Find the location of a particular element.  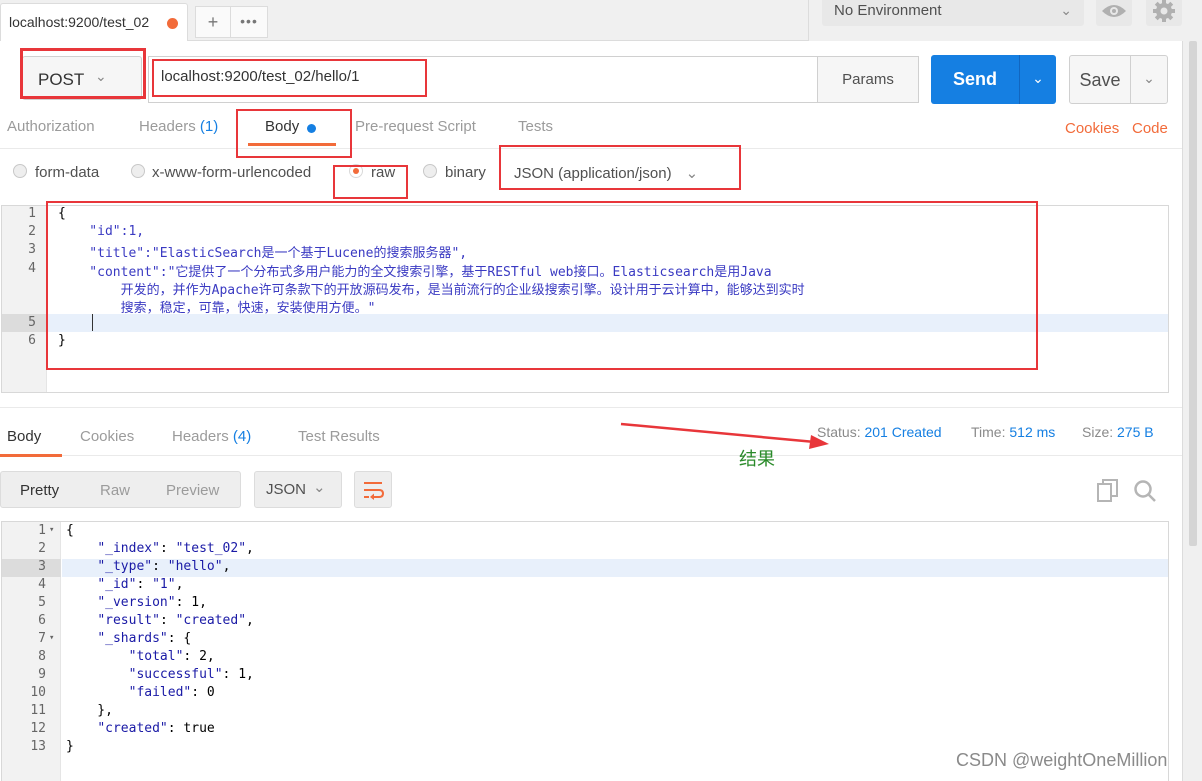

request-tab: localhost:9200/test_02 is located at coordinates (94, 22).